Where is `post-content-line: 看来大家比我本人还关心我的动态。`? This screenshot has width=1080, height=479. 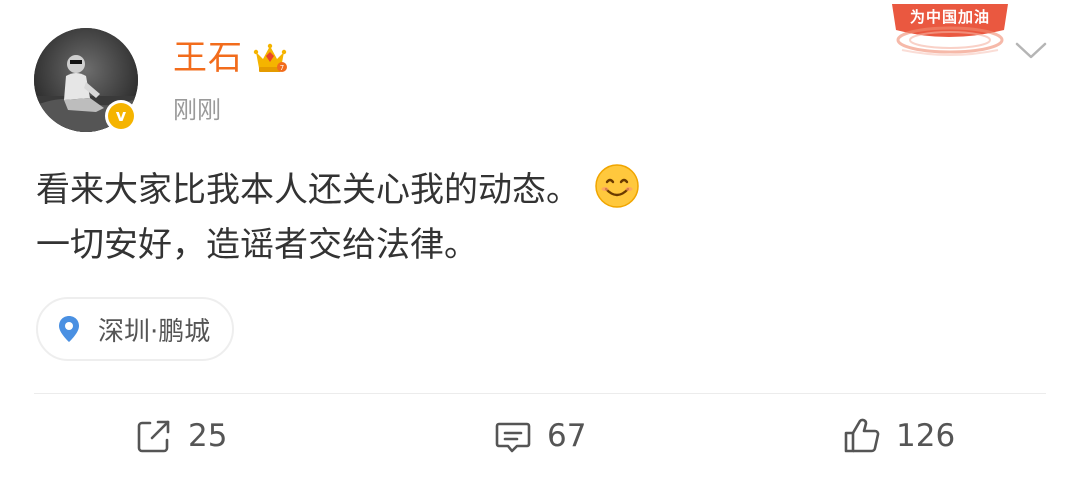
post-content-line: 看来大家比我本人还关心我的动态。 is located at coordinates (338, 190).